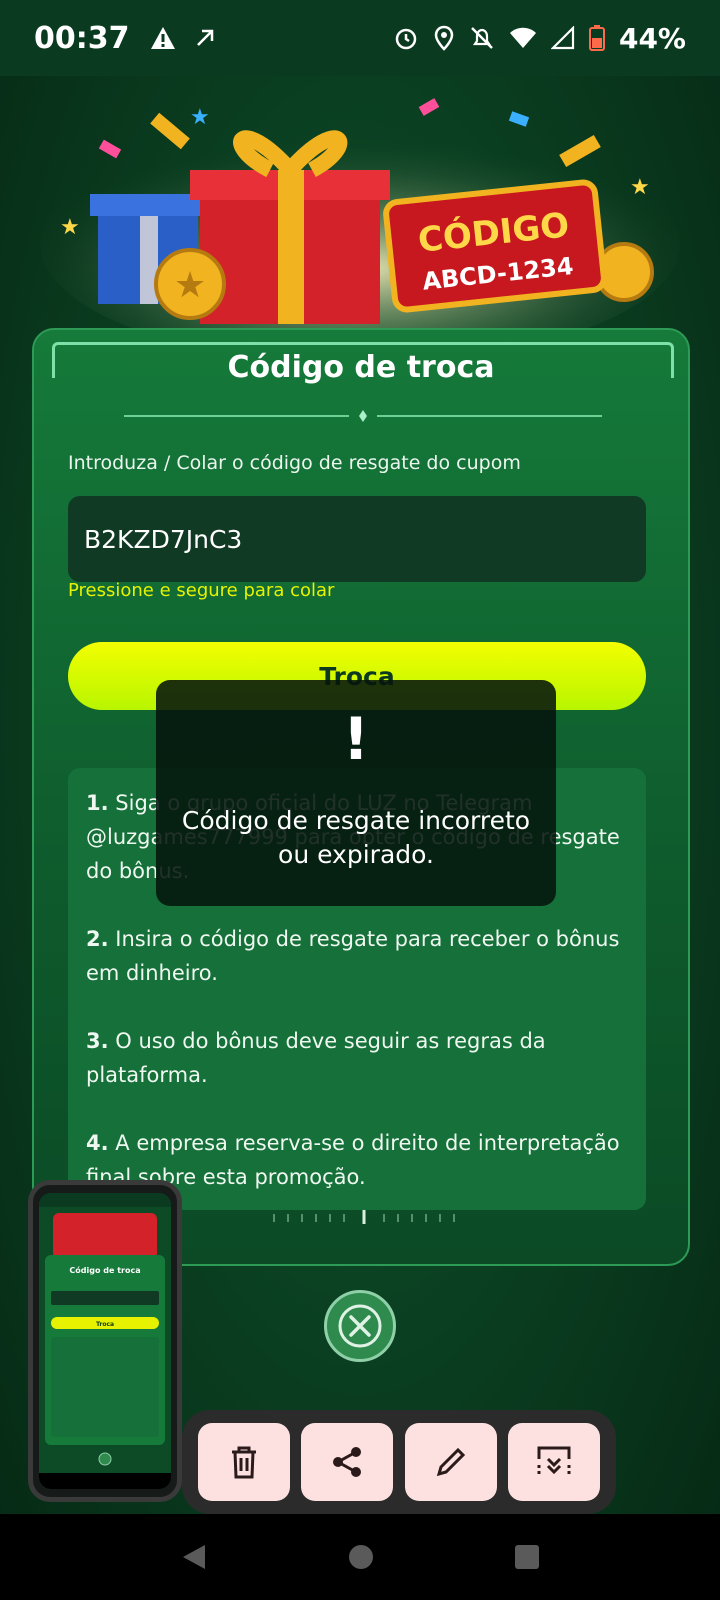  I want to click on alarm-icon, so click(406, 39).